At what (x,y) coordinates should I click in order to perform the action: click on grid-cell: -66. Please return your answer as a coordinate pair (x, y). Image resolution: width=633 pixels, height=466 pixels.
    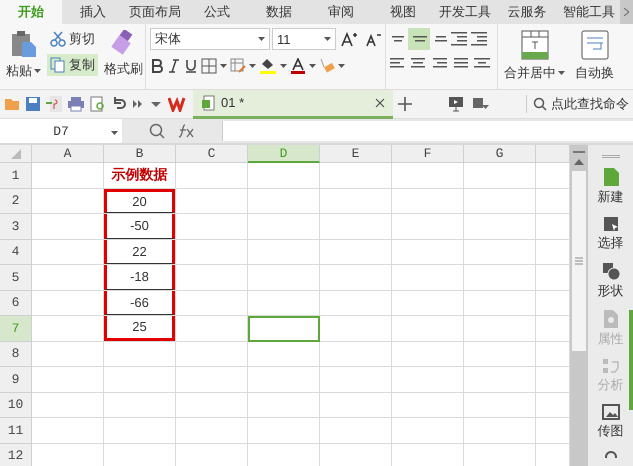
    Looking at the image, I should click on (140, 303).